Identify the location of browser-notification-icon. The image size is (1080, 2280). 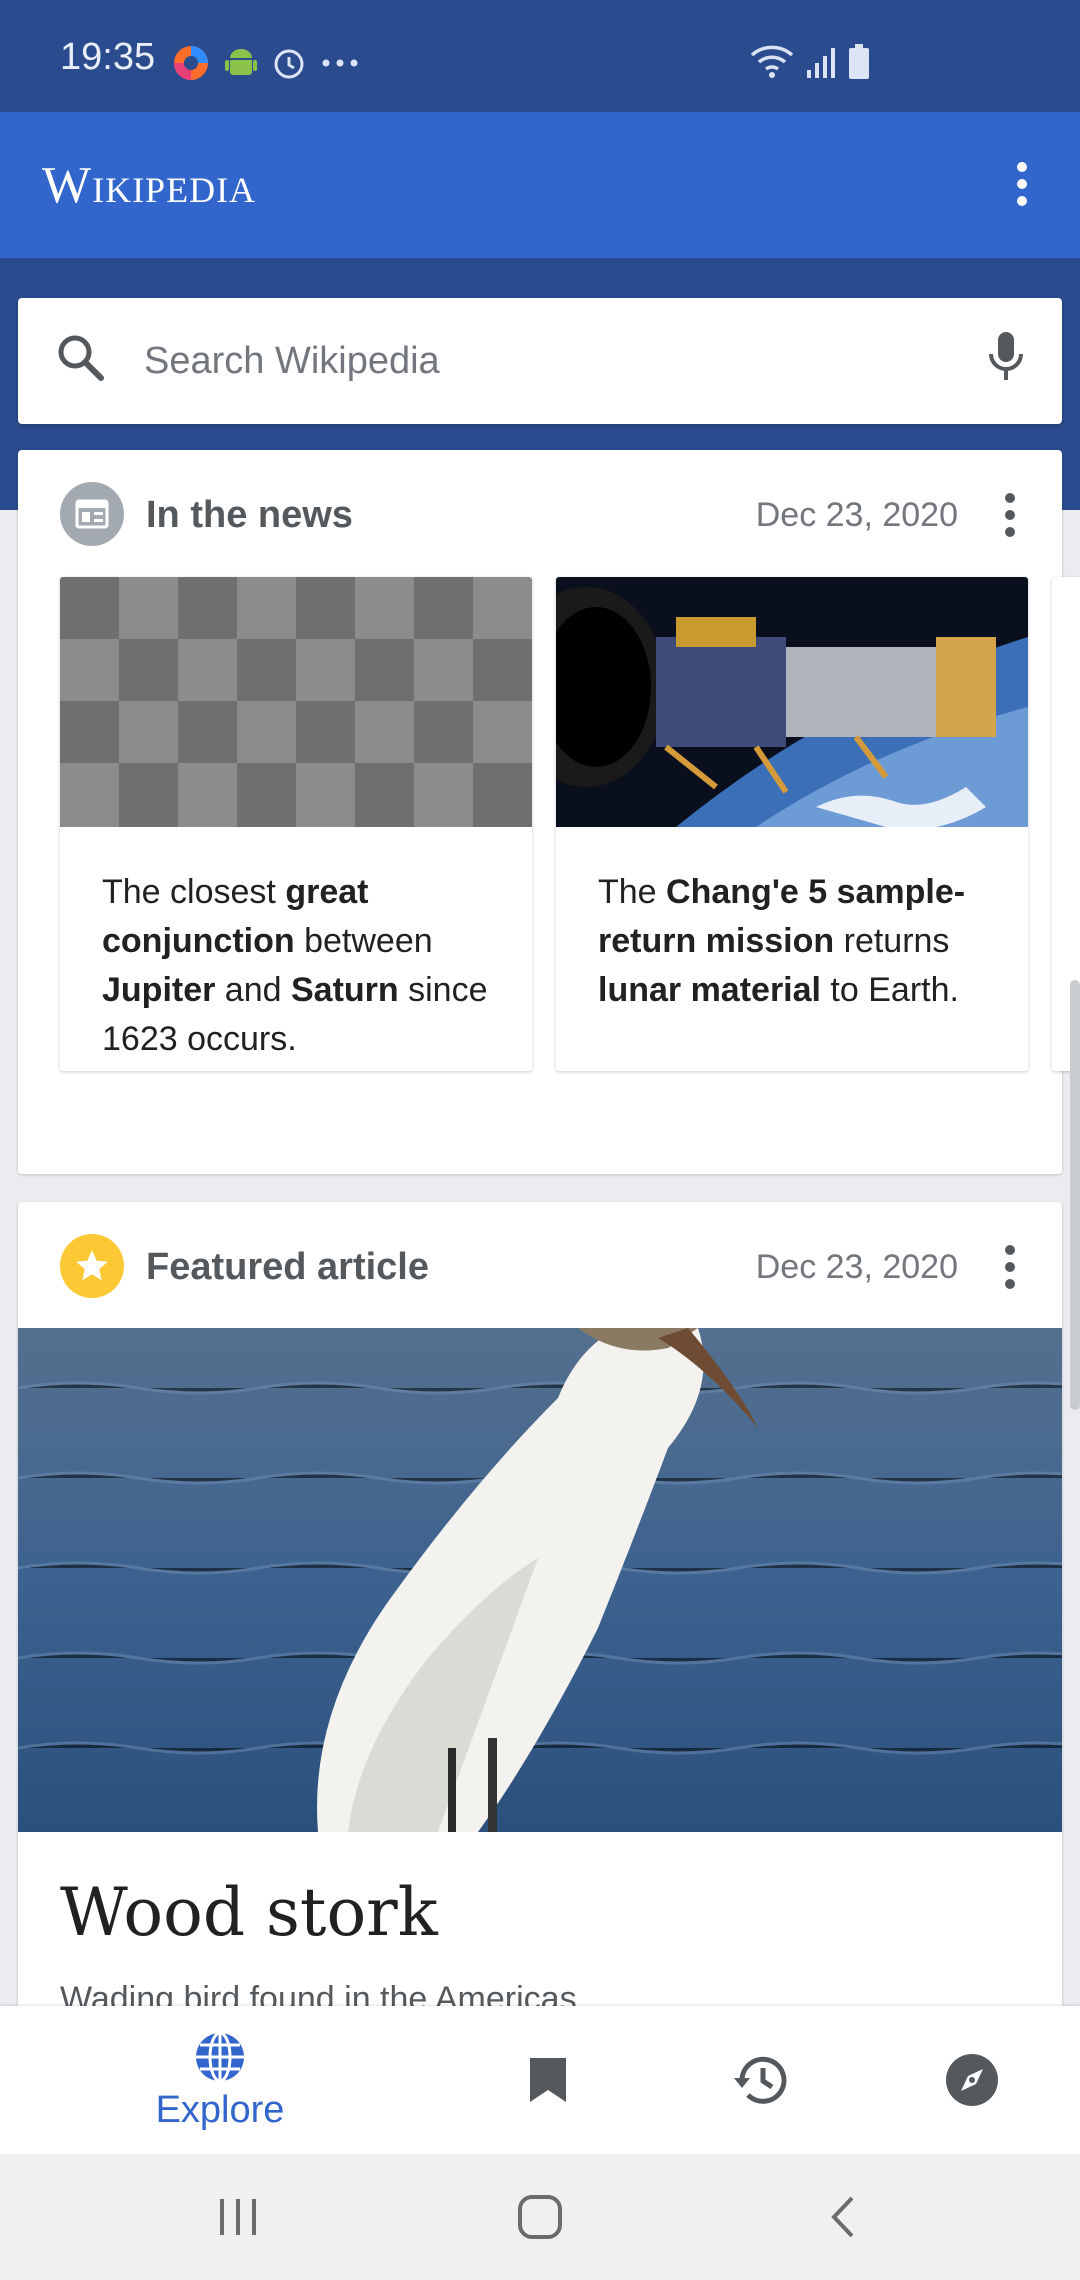
(191, 63).